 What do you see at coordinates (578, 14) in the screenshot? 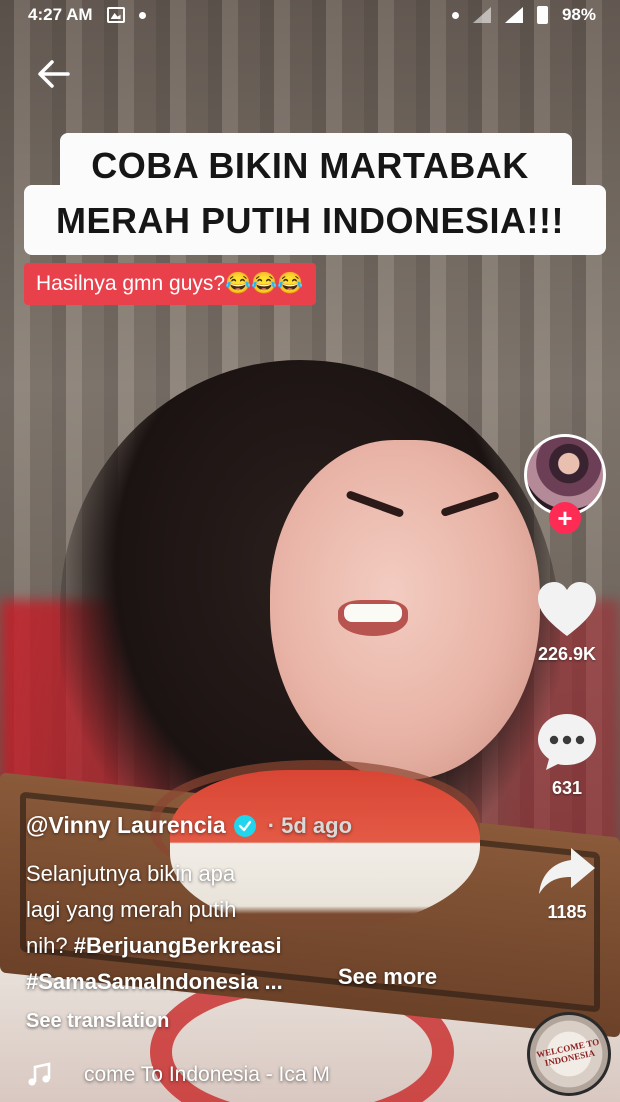
I see `battery-level: 98%` at bounding box center [578, 14].